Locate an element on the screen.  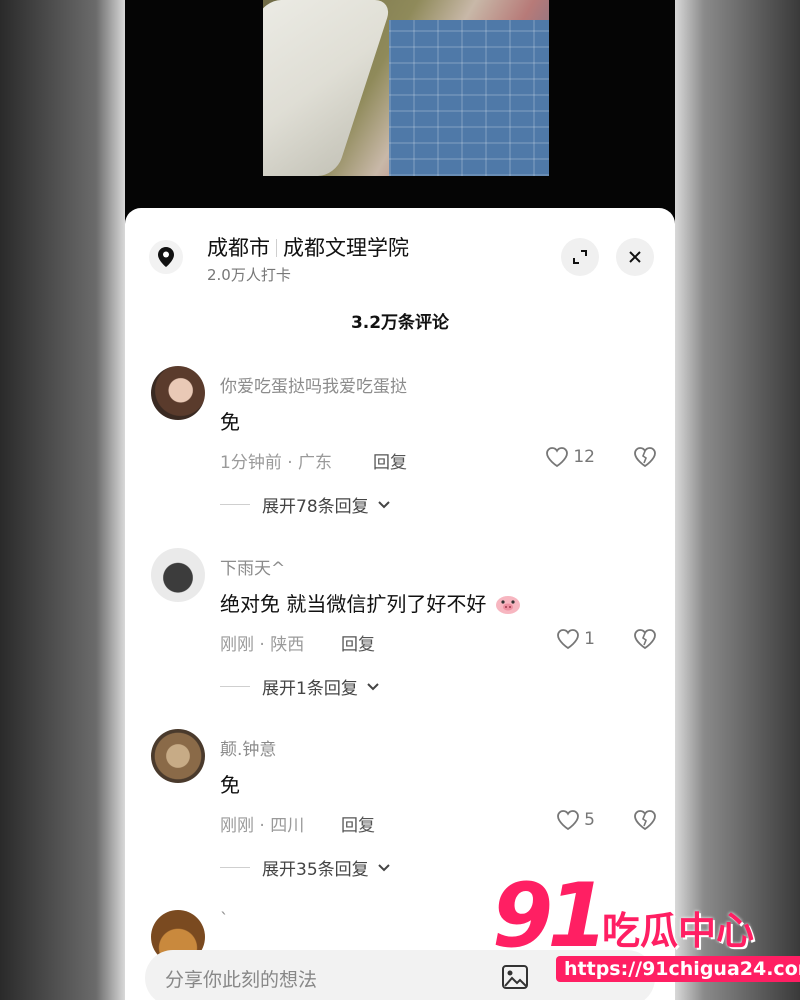
like-button: 5 is located at coordinates (575, 820).